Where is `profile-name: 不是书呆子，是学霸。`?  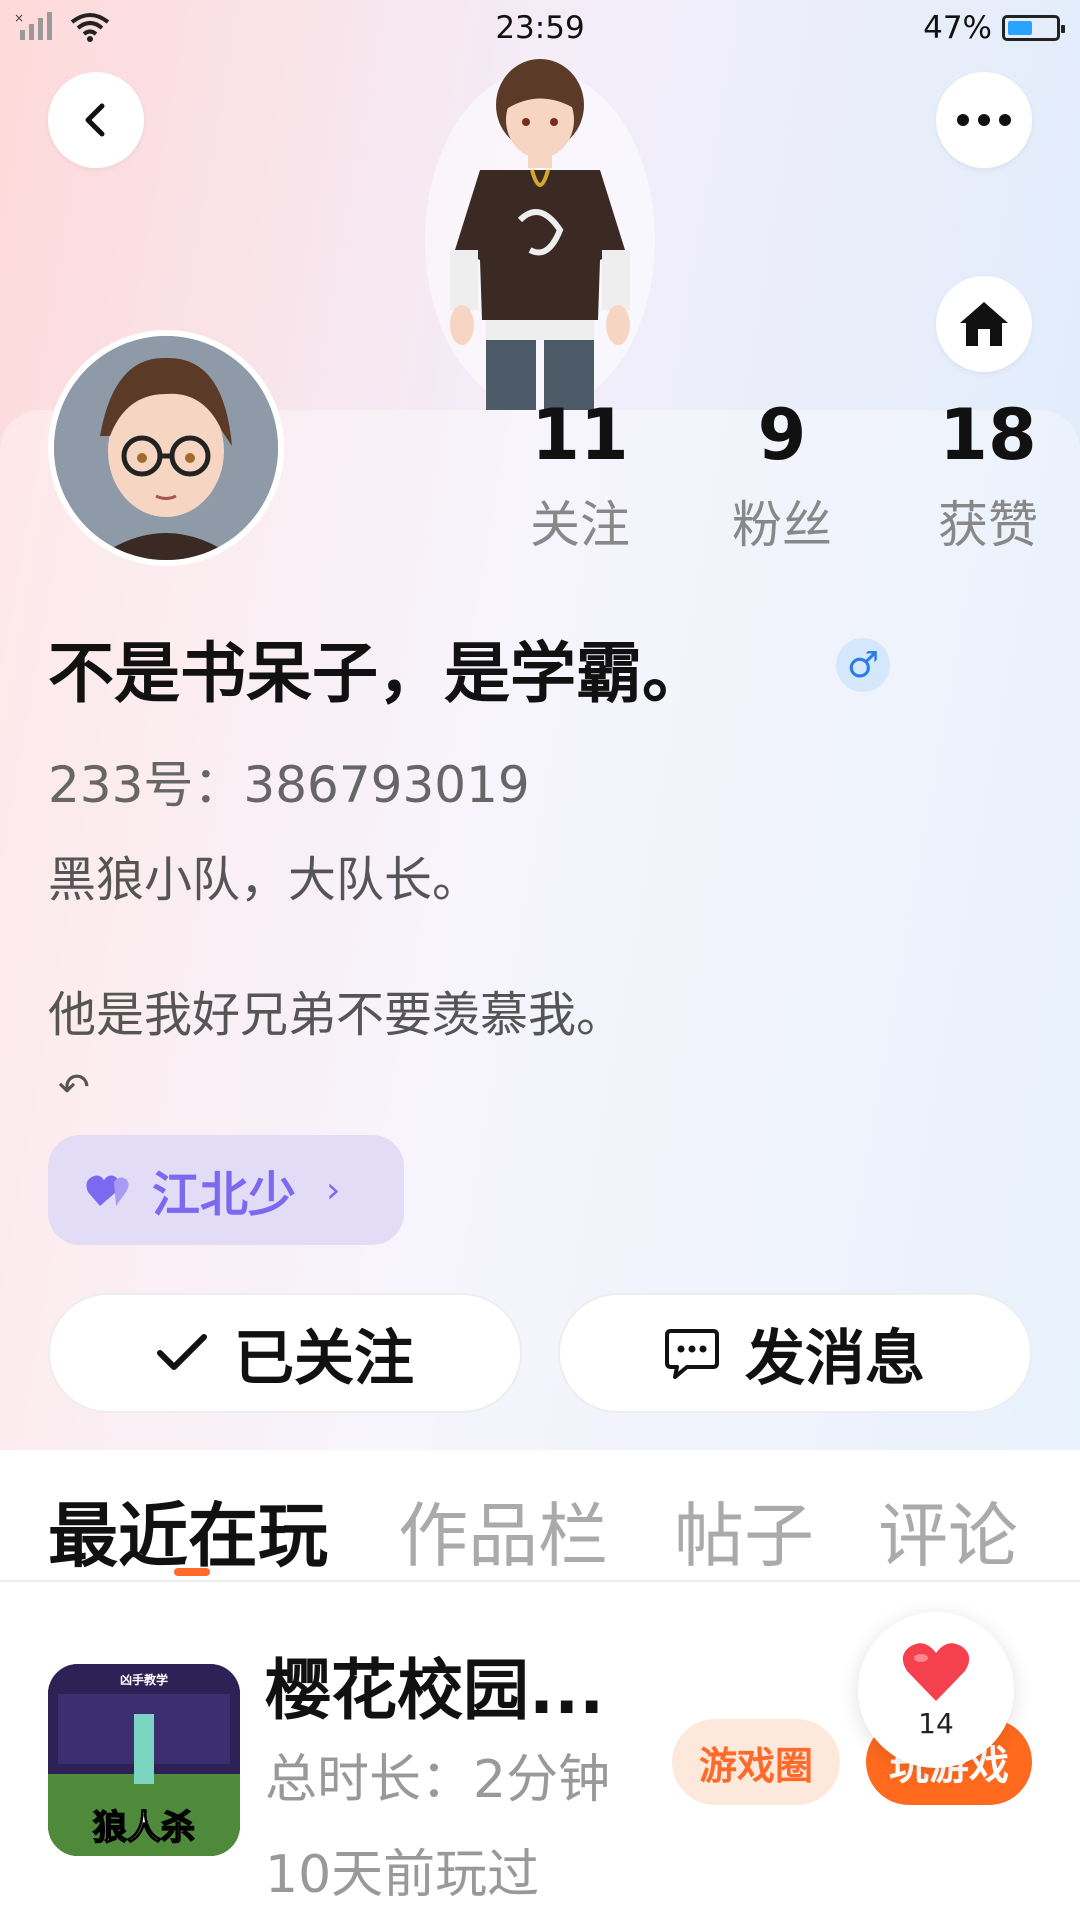
profile-name: 不是书呆子，是学霸。 is located at coordinates (378, 673).